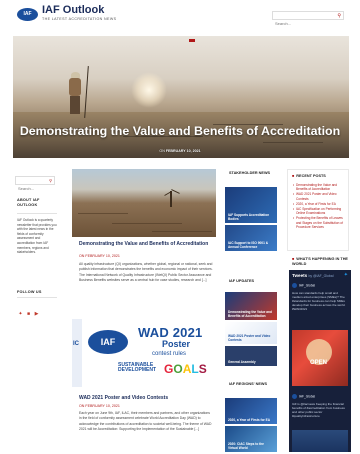  I want to click on image-left-strip: IC, so click(77, 353).